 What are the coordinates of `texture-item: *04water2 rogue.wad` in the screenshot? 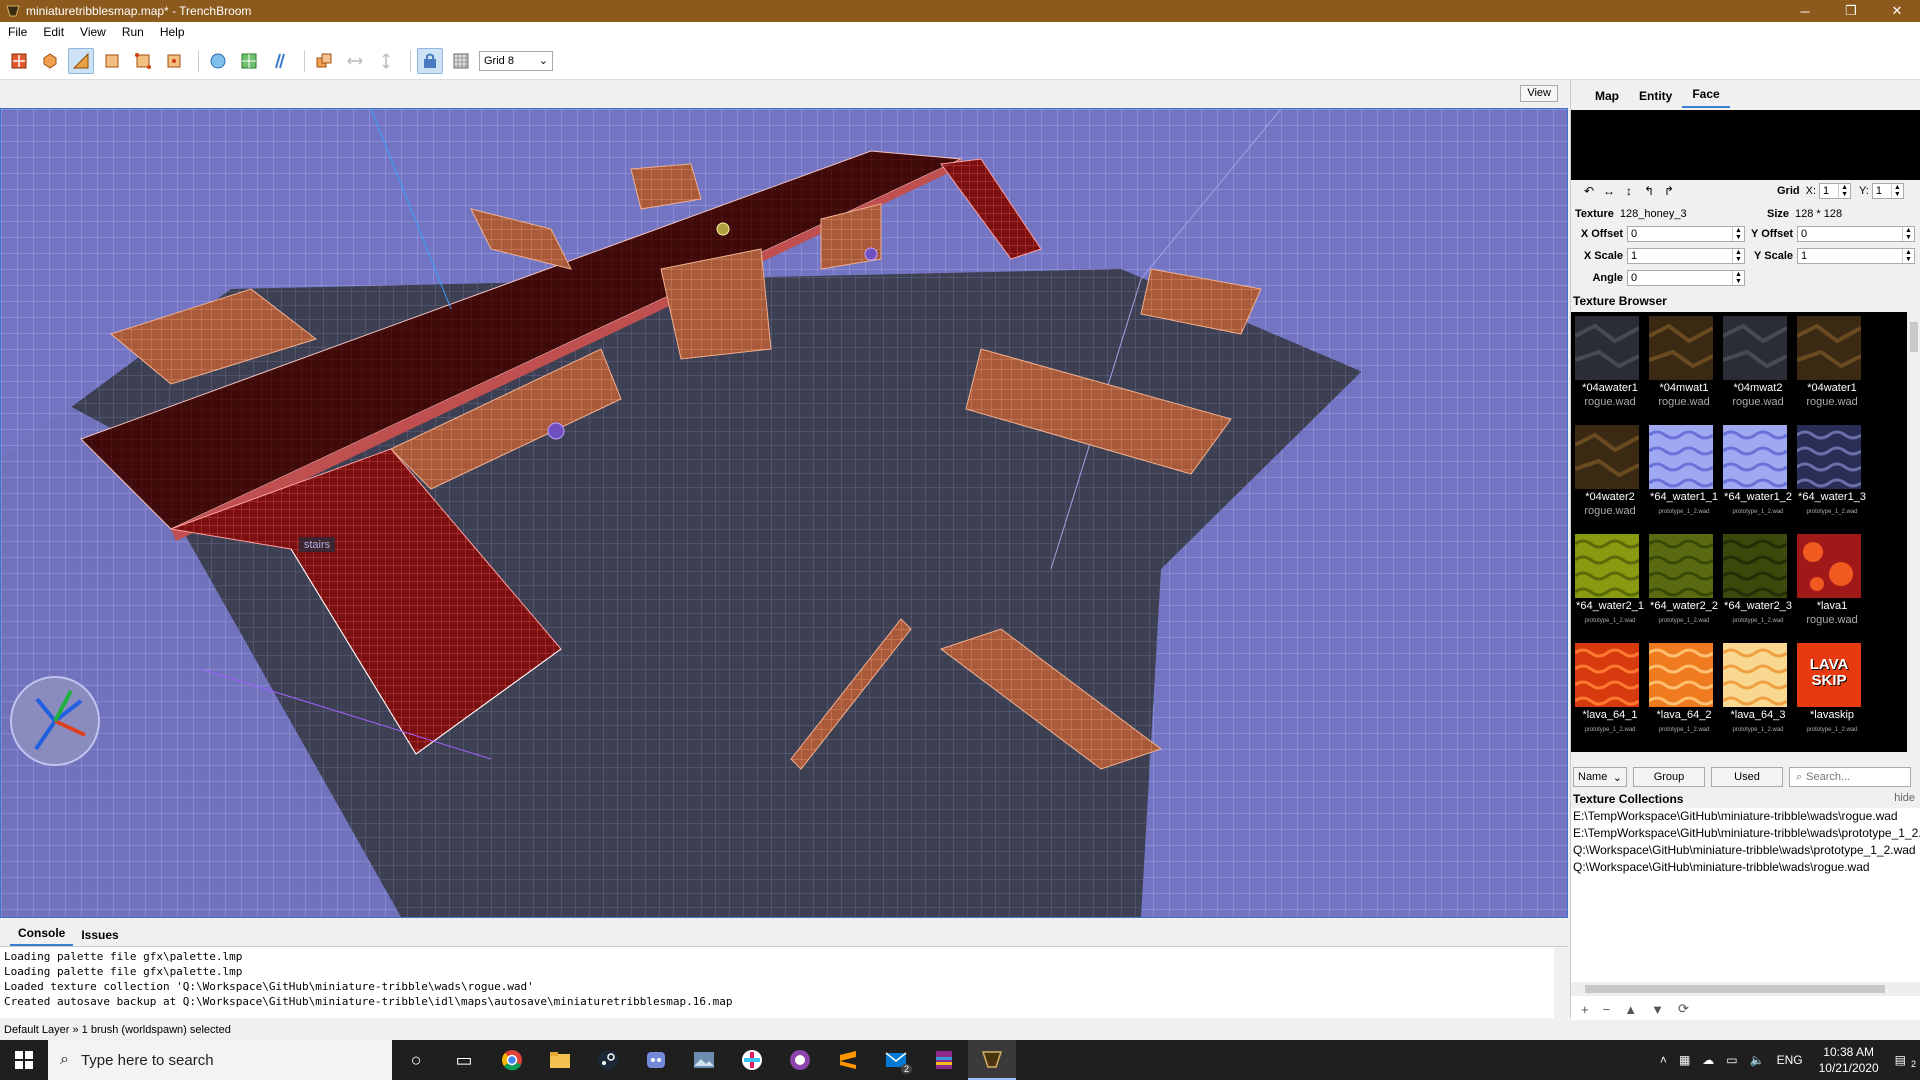 It's located at (1610, 475).